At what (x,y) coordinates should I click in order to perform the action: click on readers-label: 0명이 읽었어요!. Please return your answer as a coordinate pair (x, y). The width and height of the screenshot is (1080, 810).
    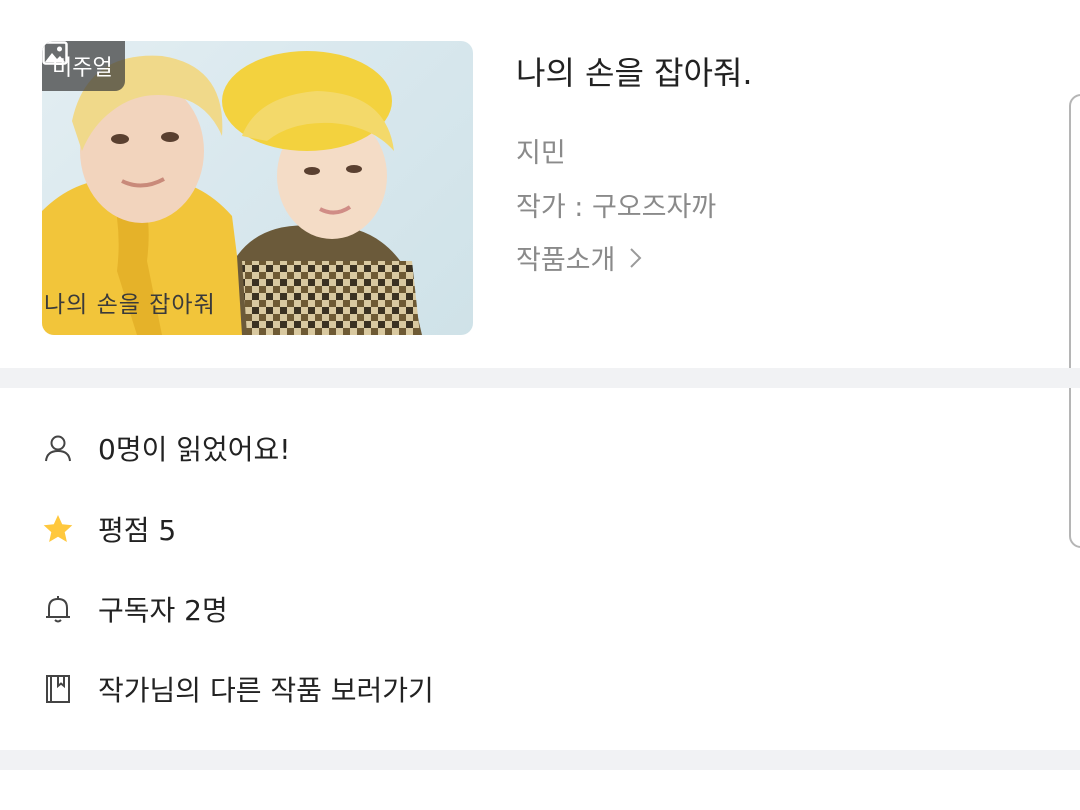
    Looking at the image, I should click on (194, 449).